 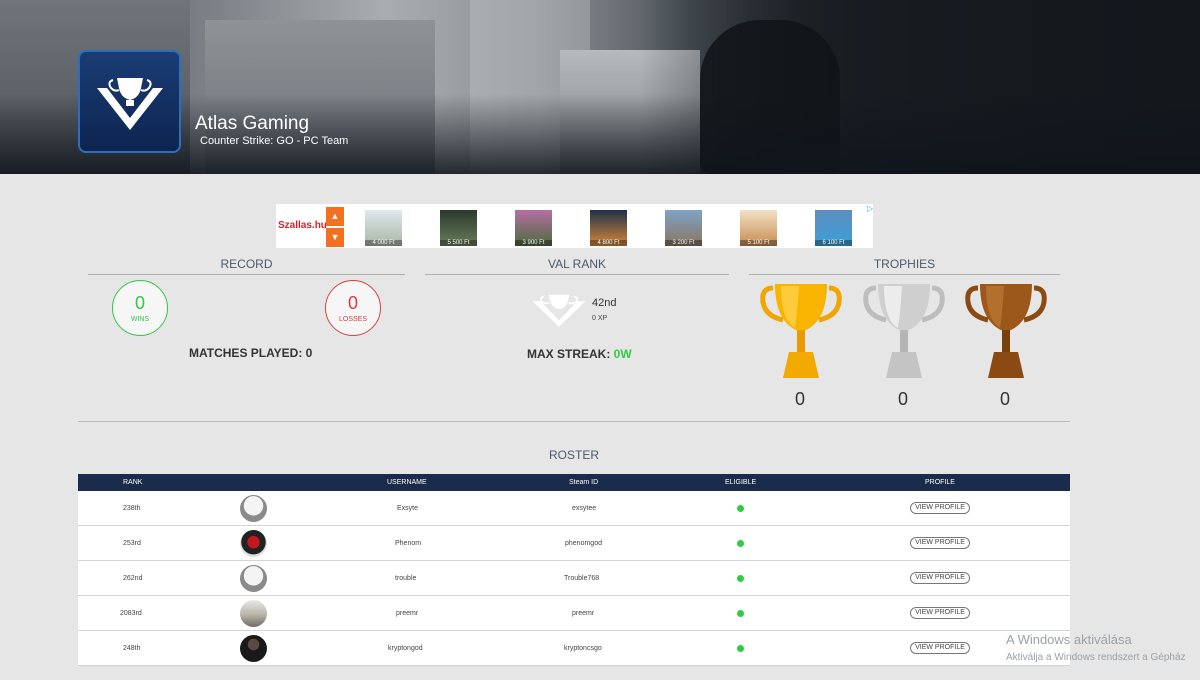 I want to click on ad-thumbnail: 4 000 Ft, so click(x=383, y=228).